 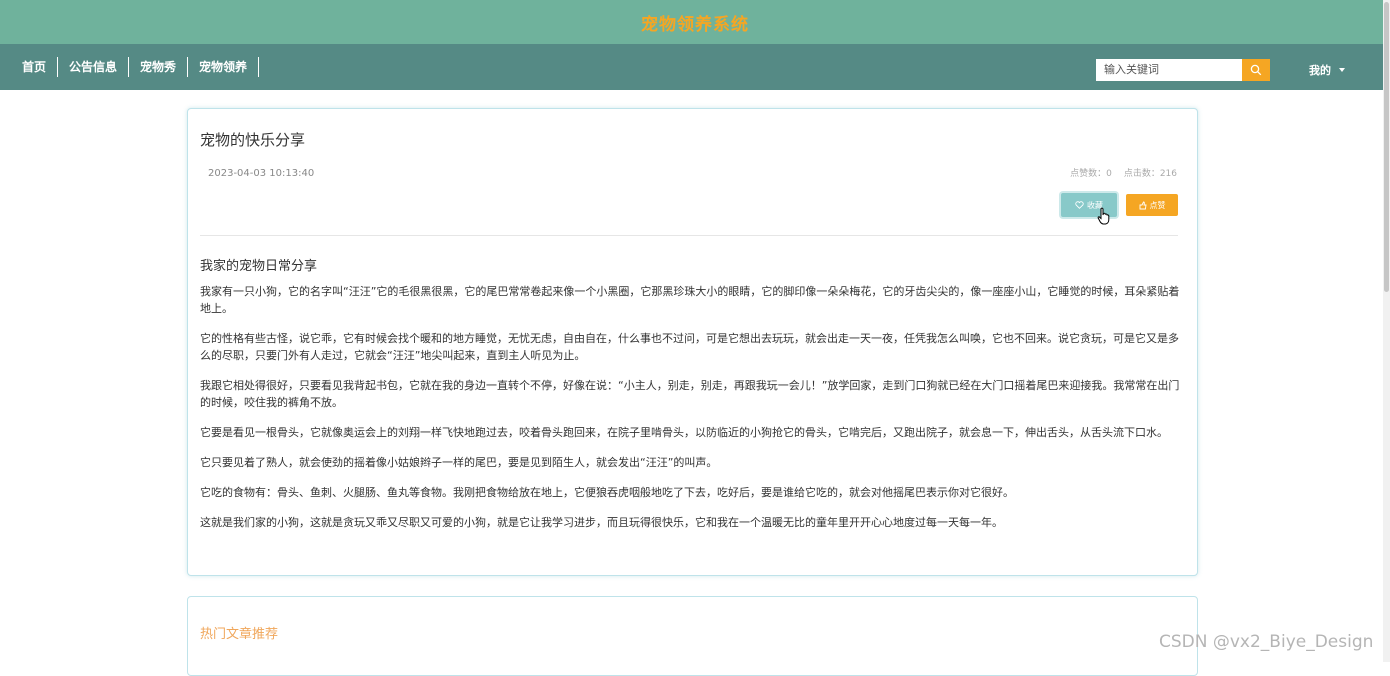 I want to click on top-header: 宠物领养系统, so click(x=695, y=22).